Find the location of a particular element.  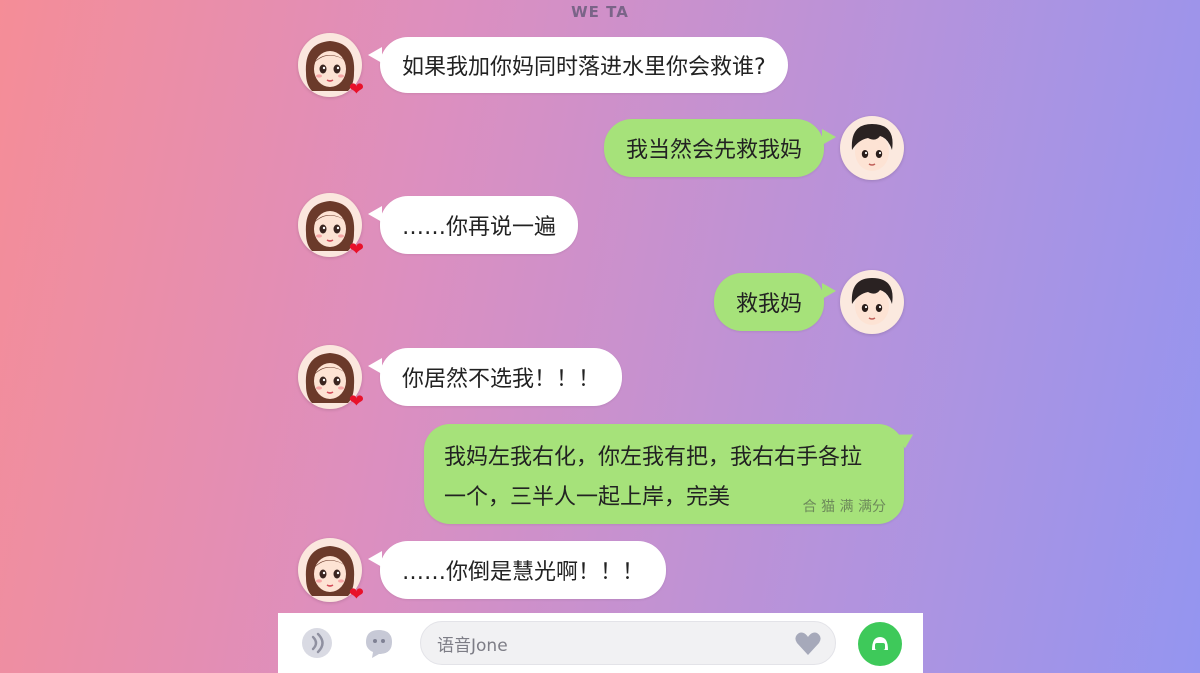

message-text: 我妈左我右化，你左我有把，我右右手各拉一个，三半人一起上岸，完美 is located at coordinates (653, 477).